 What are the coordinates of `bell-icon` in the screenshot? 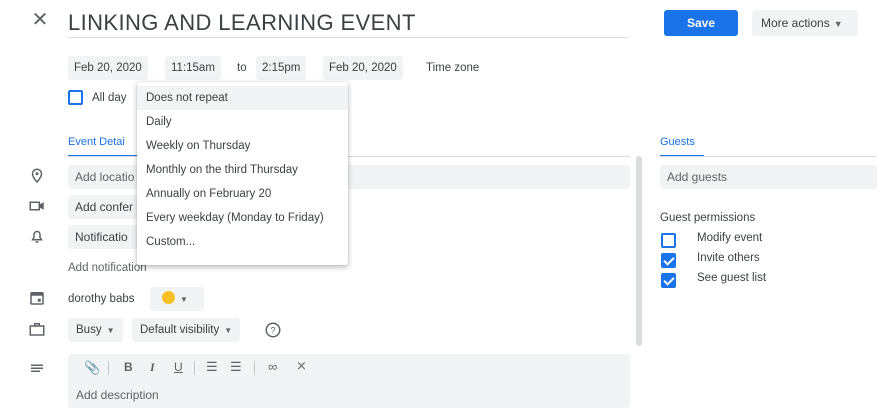 It's located at (37, 236).